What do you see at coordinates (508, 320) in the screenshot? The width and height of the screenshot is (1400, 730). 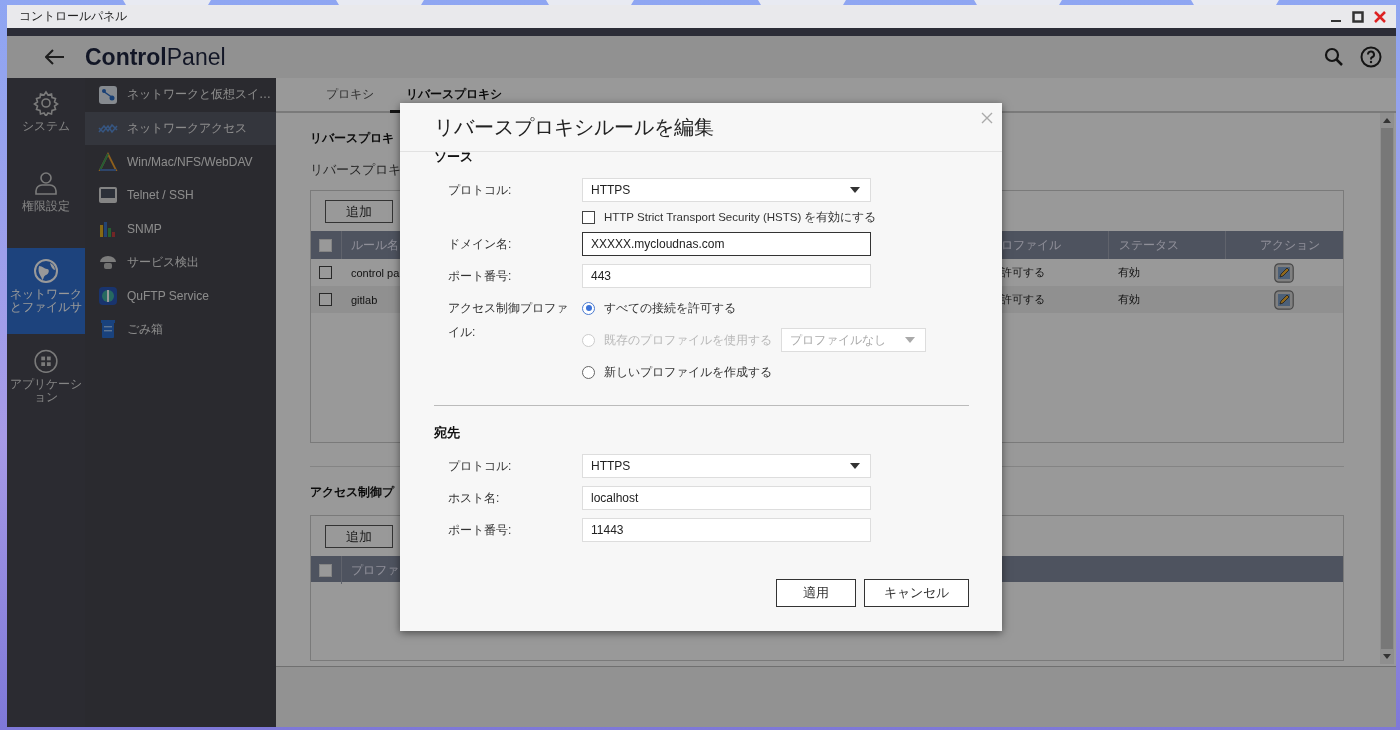 I see `field-label: アクセス制御プロファイル:` at bounding box center [508, 320].